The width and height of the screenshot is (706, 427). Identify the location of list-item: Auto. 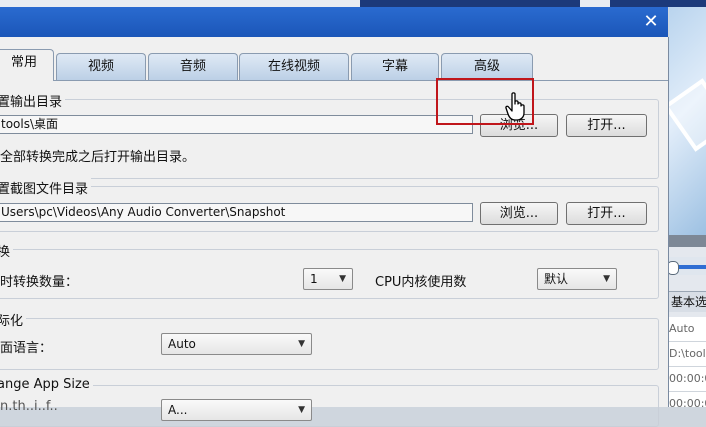
(687, 329).